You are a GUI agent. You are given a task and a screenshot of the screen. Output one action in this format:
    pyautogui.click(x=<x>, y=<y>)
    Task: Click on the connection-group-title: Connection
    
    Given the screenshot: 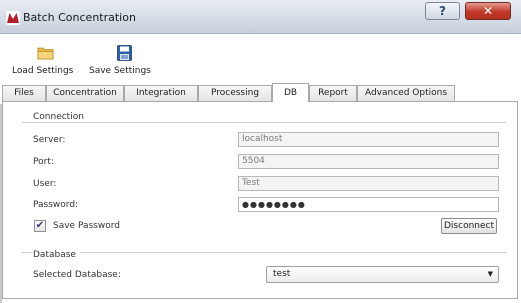 What is the action you would take?
    pyautogui.click(x=58, y=117)
    